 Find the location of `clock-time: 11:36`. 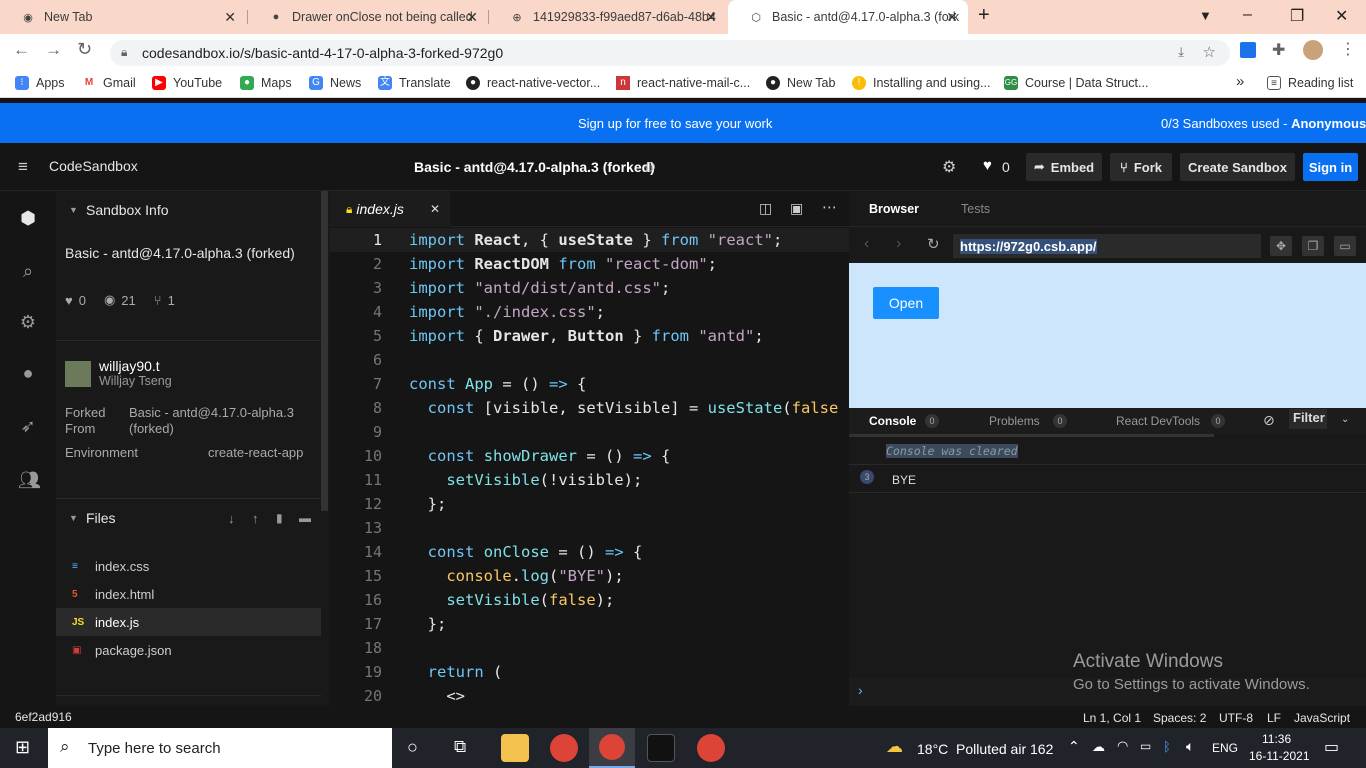

clock-time: 11:36 is located at coordinates (1276, 739).